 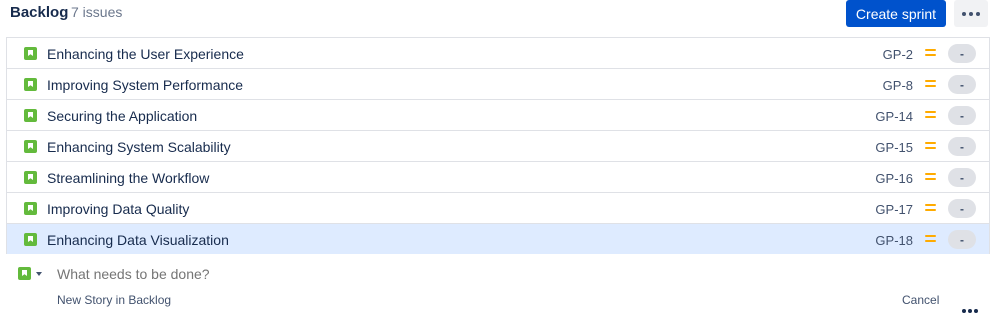 What do you see at coordinates (39, 274) in the screenshot?
I see `chevron-down-icon` at bounding box center [39, 274].